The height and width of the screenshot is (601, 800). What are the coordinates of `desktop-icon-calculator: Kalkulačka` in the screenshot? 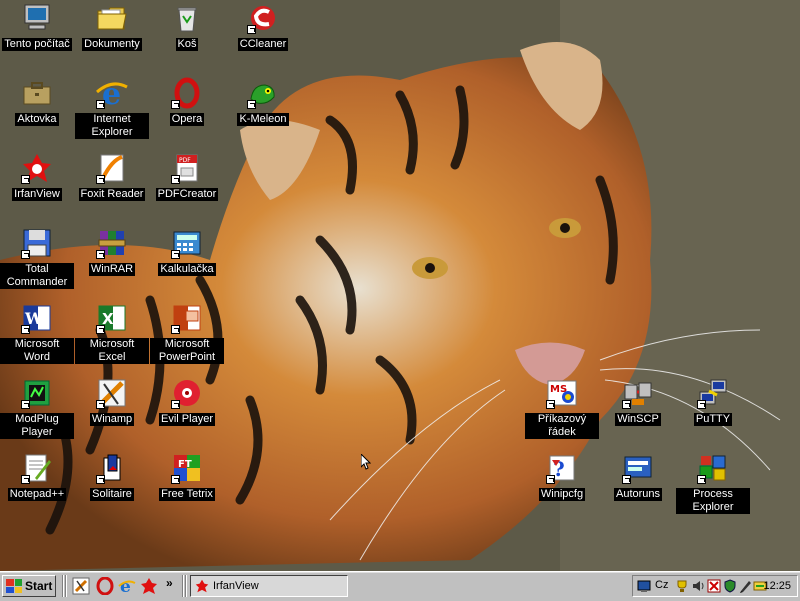 It's located at (187, 251).